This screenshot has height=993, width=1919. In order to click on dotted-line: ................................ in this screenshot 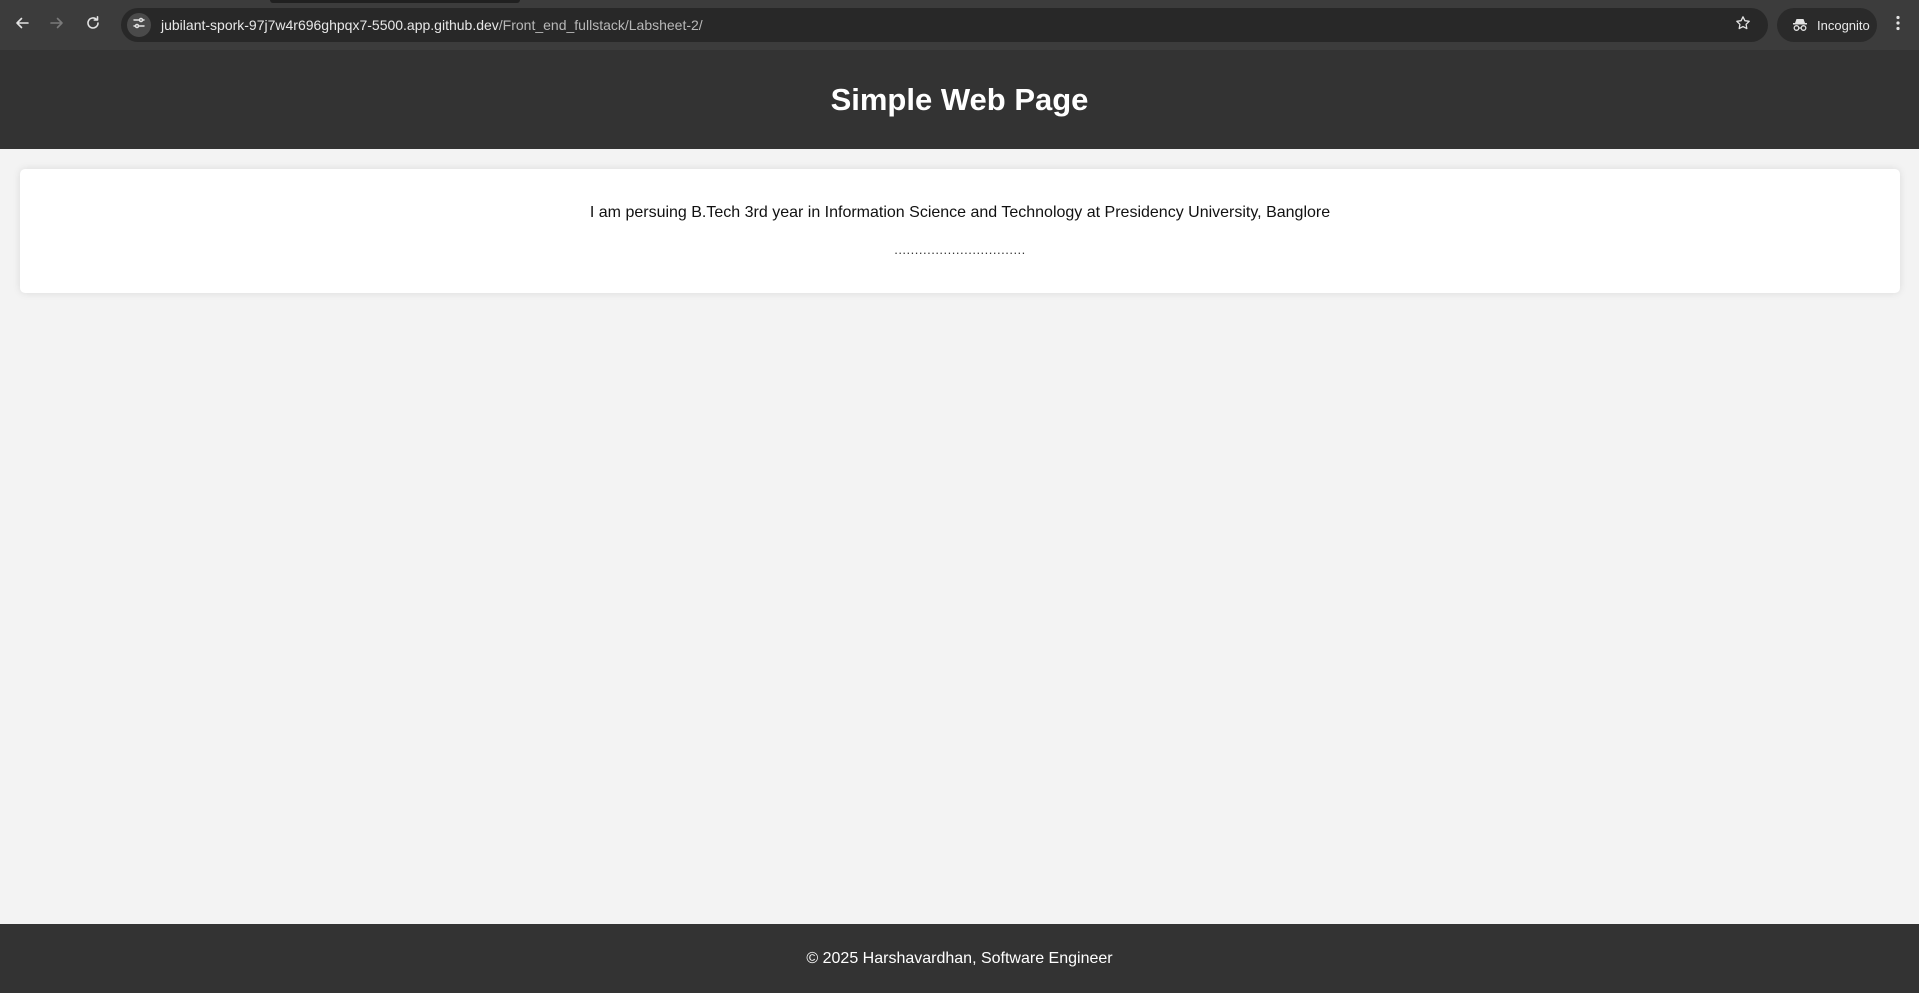, I will do `click(960, 249)`.